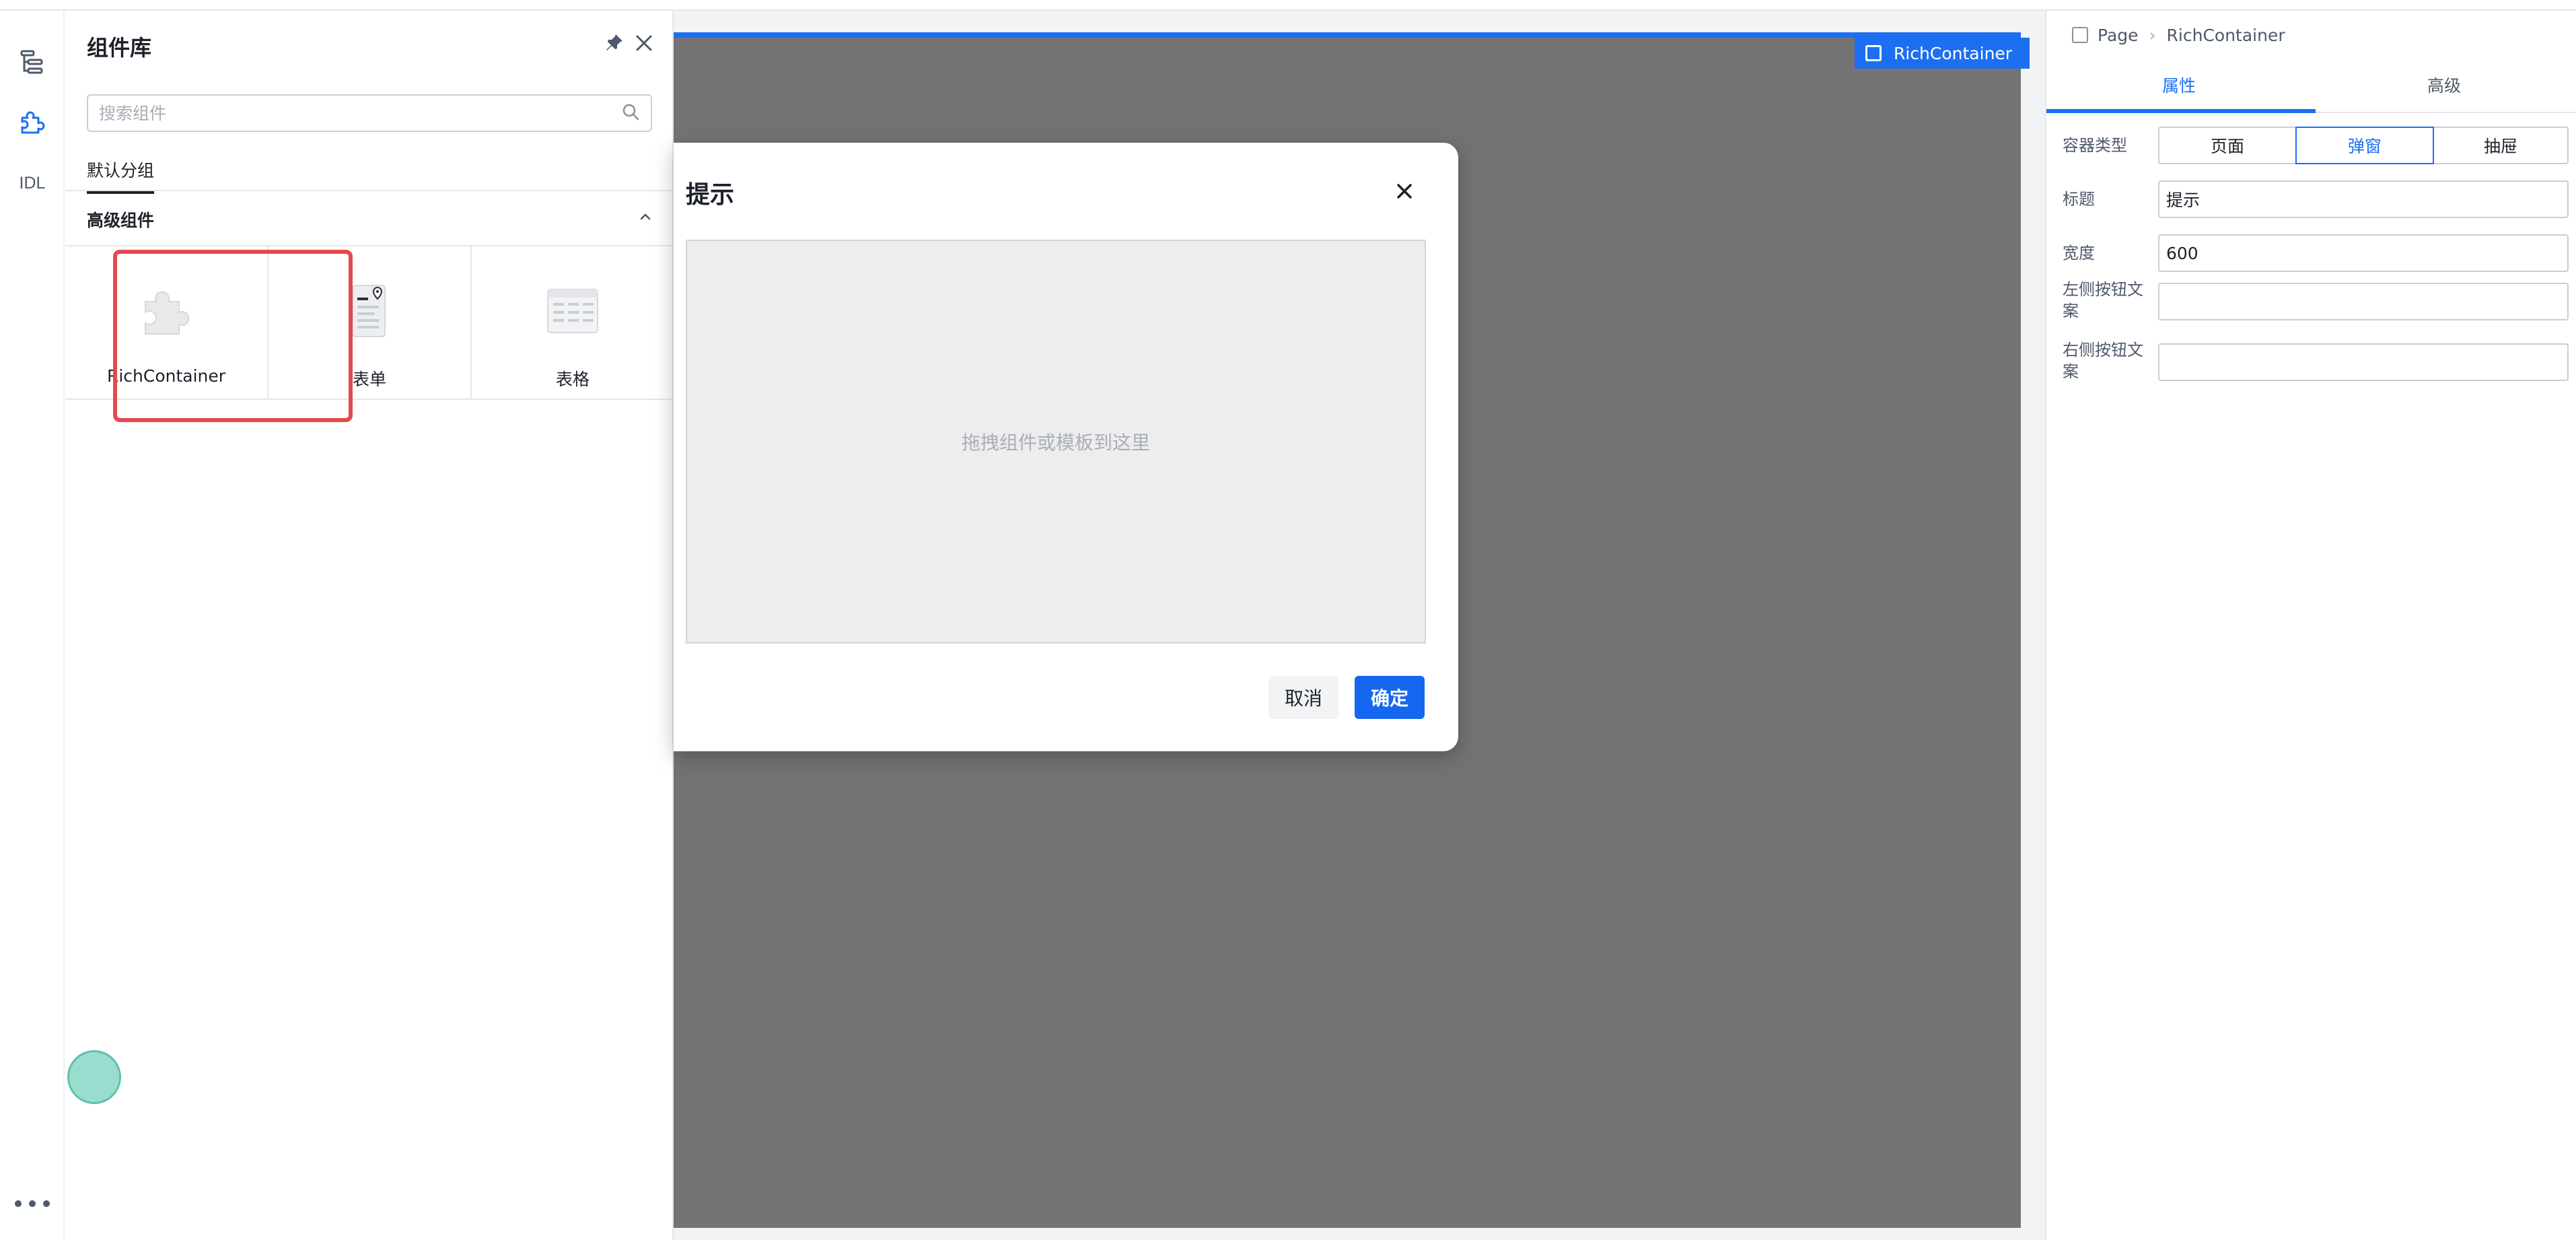  I want to click on breadcrumb-item-current: RichContainer, so click(2225, 35).